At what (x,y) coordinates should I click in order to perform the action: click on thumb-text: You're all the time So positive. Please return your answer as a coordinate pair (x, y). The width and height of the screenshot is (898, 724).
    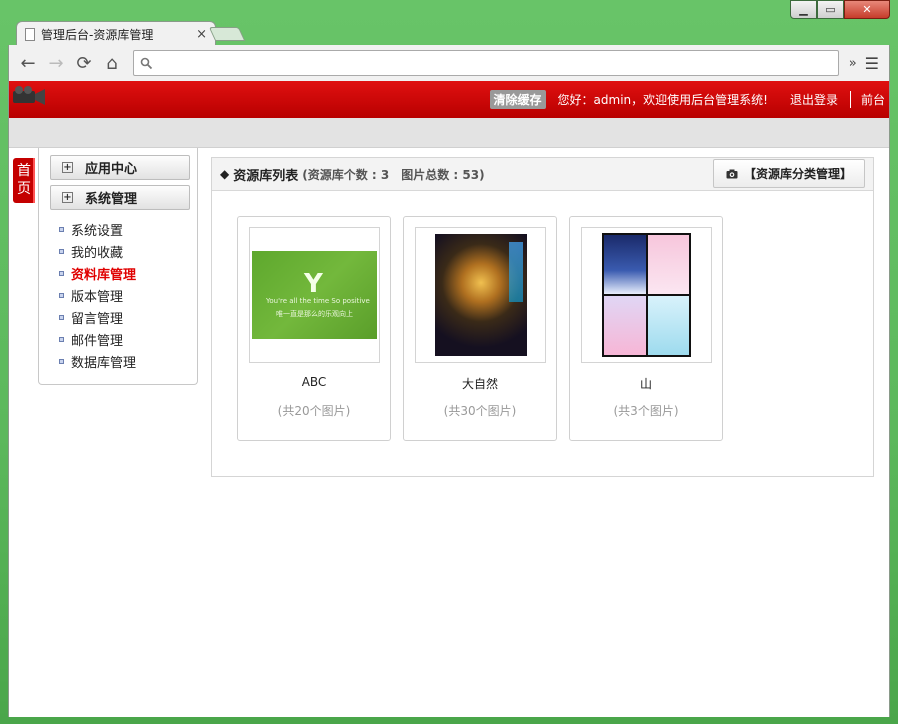
    Looking at the image, I should click on (318, 301).